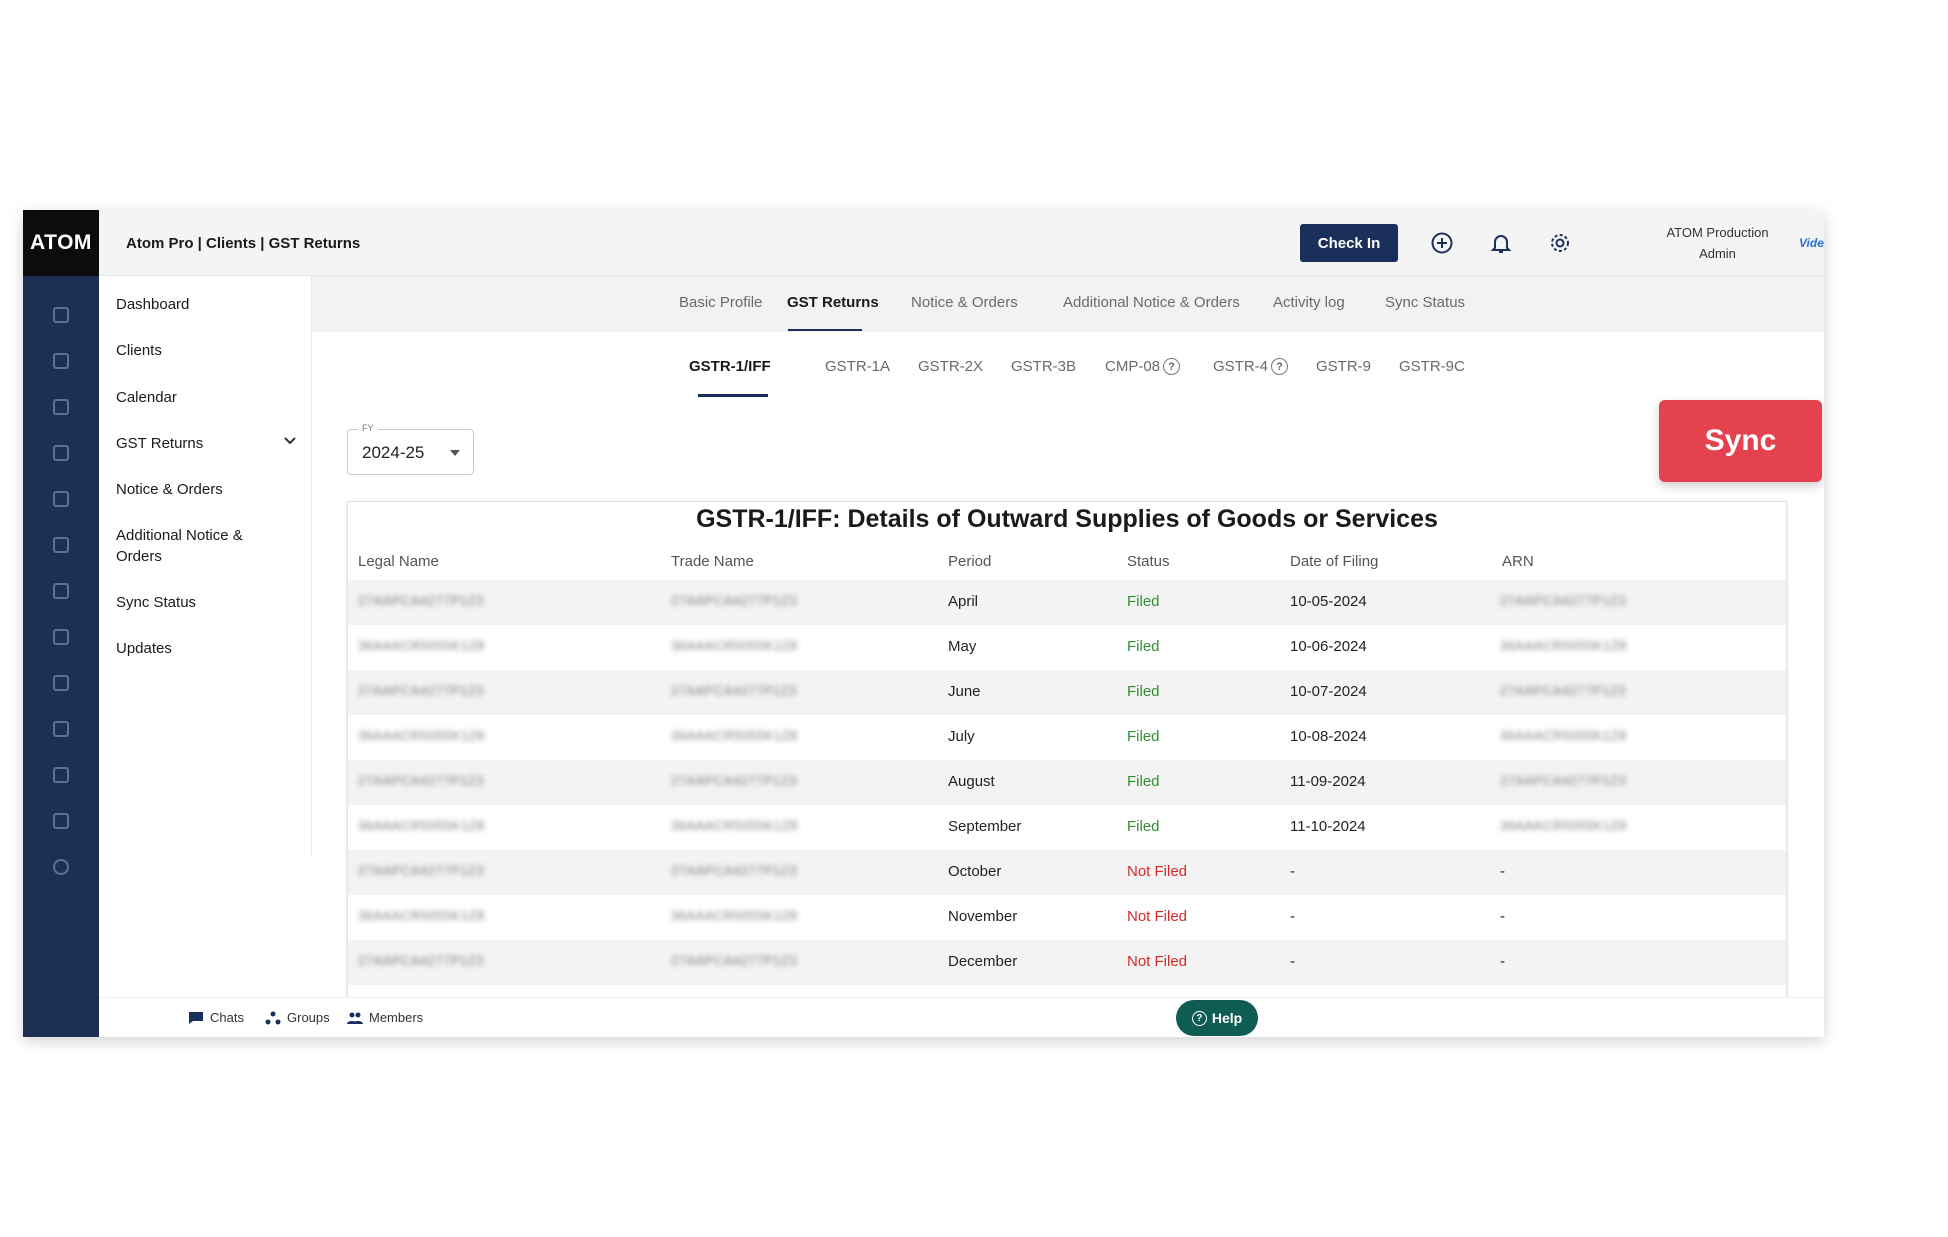 The image size is (1948, 1237). I want to click on groups-link: Groups, so click(297, 1017).